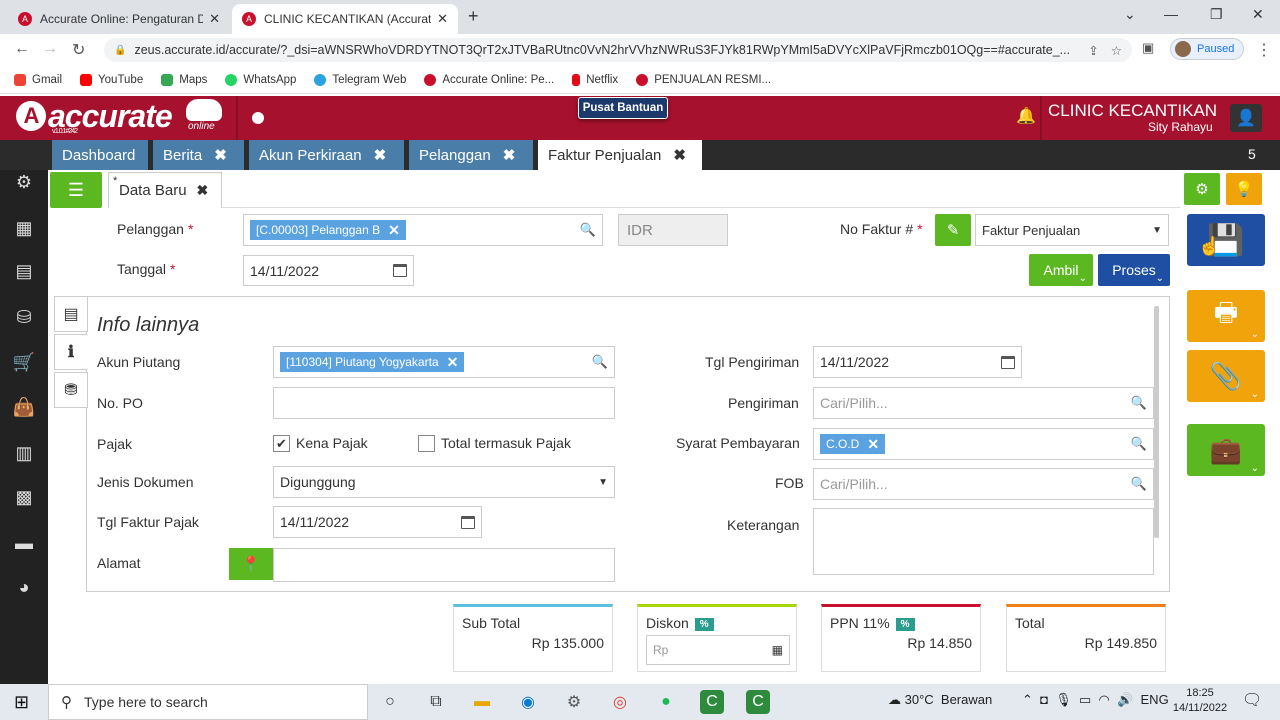 This screenshot has width=1280, height=720. Describe the element at coordinates (71, 390) in the screenshot. I see `tab-uang-muka: ⛃` at that location.